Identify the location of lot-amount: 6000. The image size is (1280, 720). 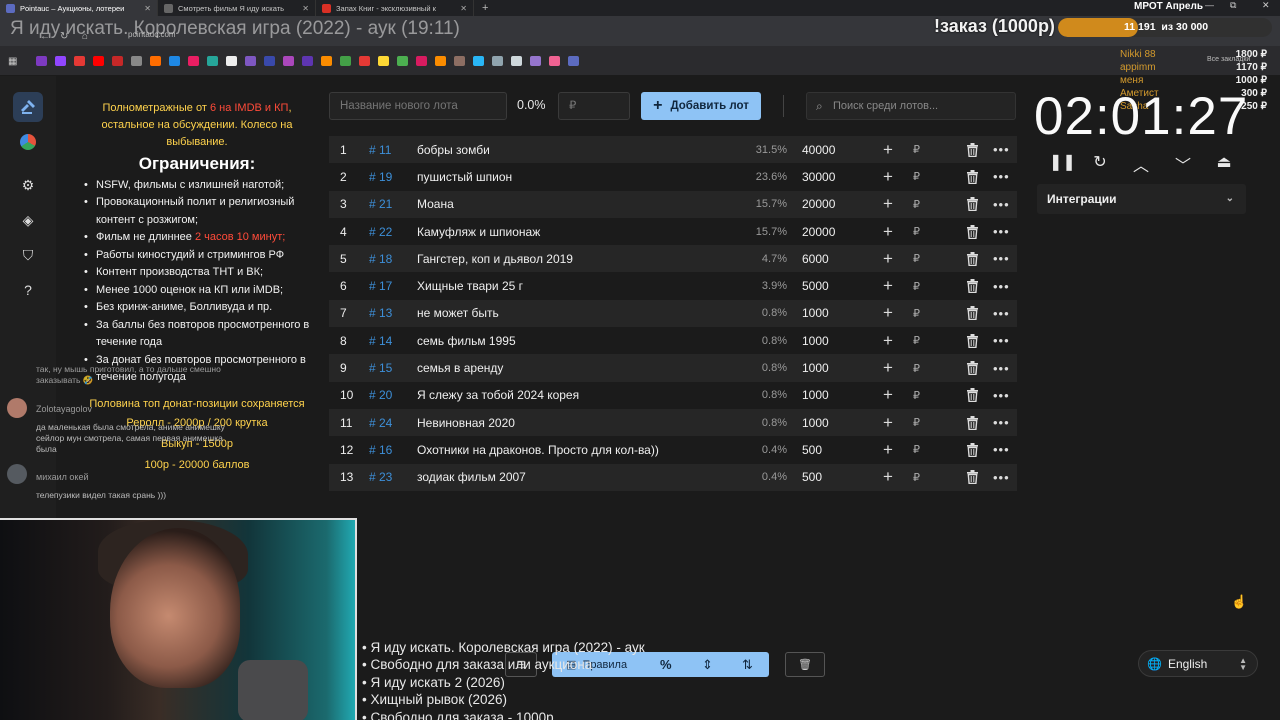
(815, 259).